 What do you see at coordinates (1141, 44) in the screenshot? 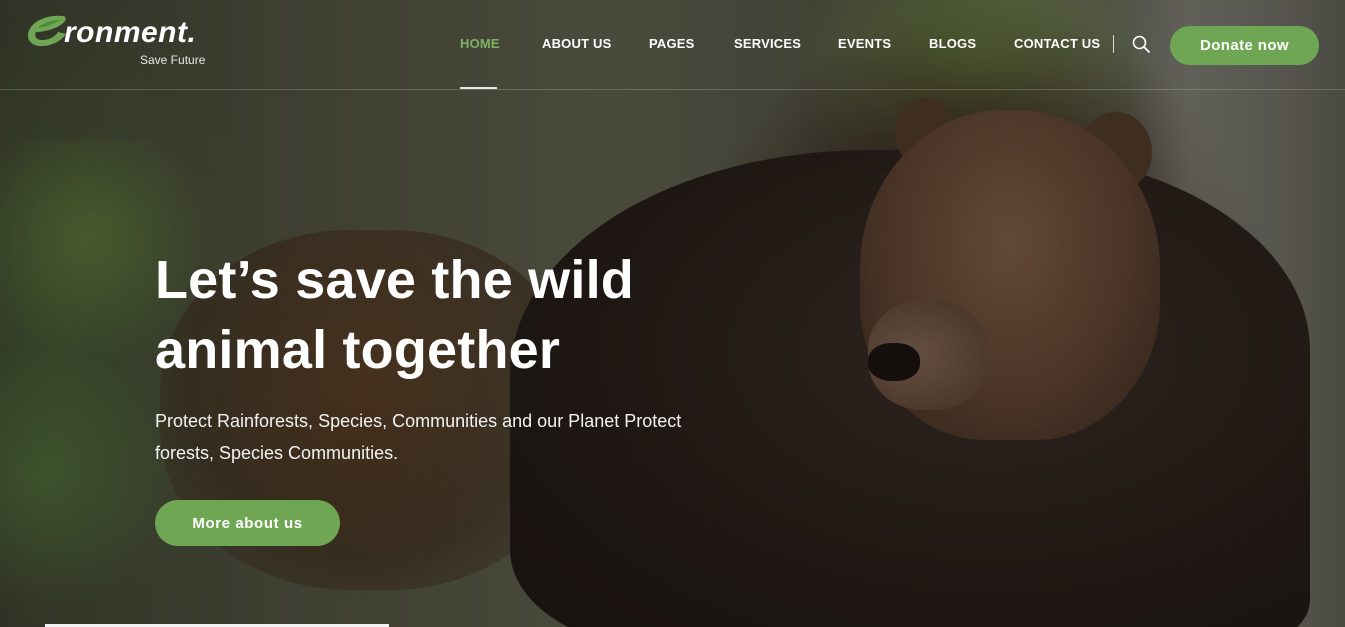
I see `search-icon` at bounding box center [1141, 44].